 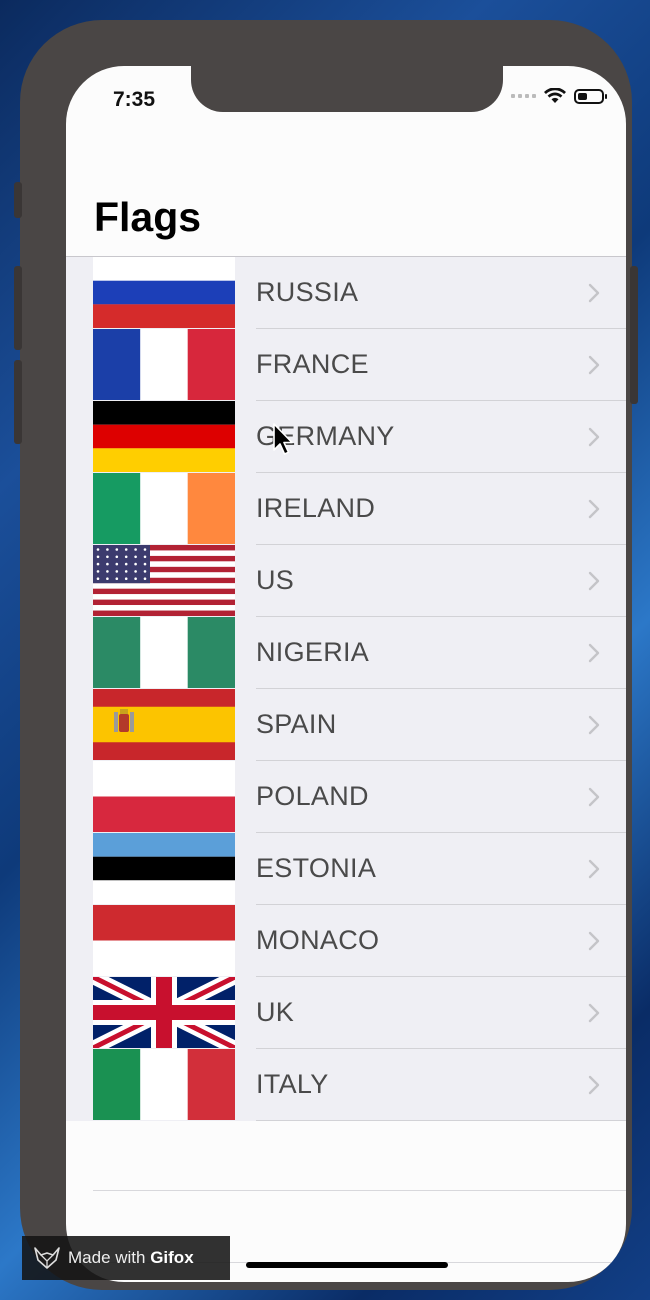 What do you see at coordinates (346, 581) in the screenshot?
I see `list-item-us: US` at bounding box center [346, 581].